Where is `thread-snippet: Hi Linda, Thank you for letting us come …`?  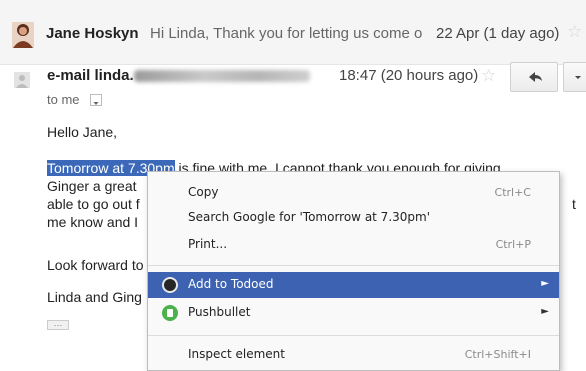
thread-snippet: Hi Linda, Thank you for letting us come … is located at coordinates (286, 33).